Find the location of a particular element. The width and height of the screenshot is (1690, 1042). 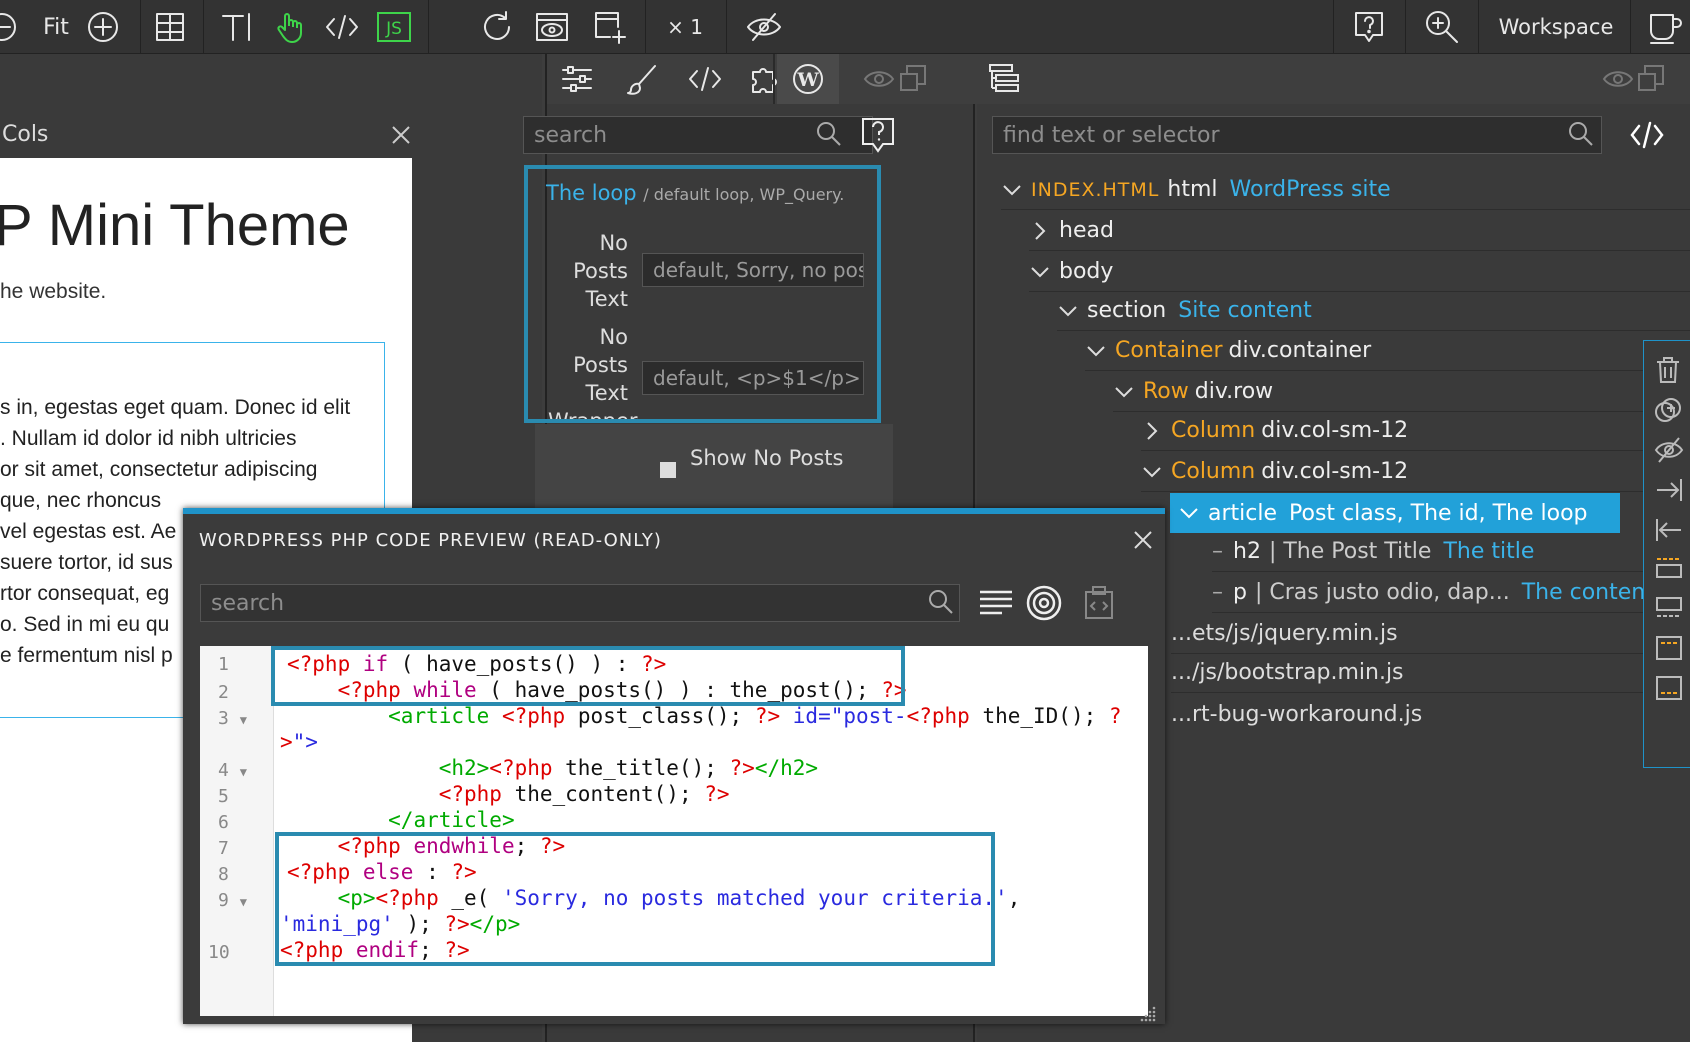

tree-row-html: INDEX.HTML html WordPress site is located at coordinates (1345, 190).